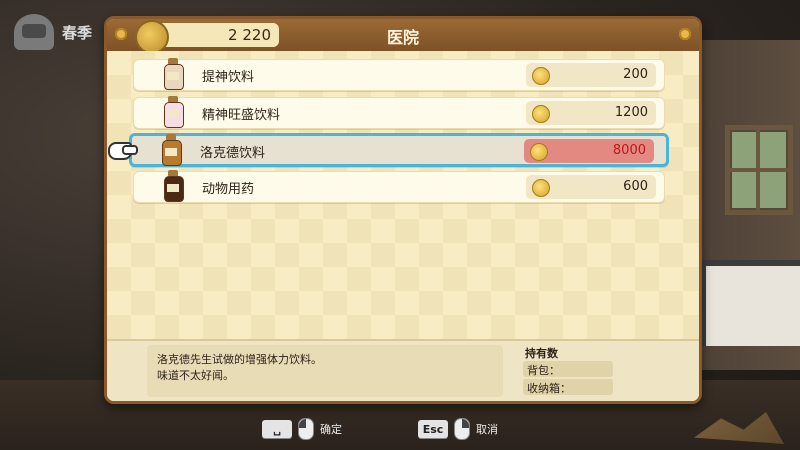  What do you see at coordinates (306, 429) in the screenshot?
I see `mouse-left-click-icon` at bounding box center [306, 429].